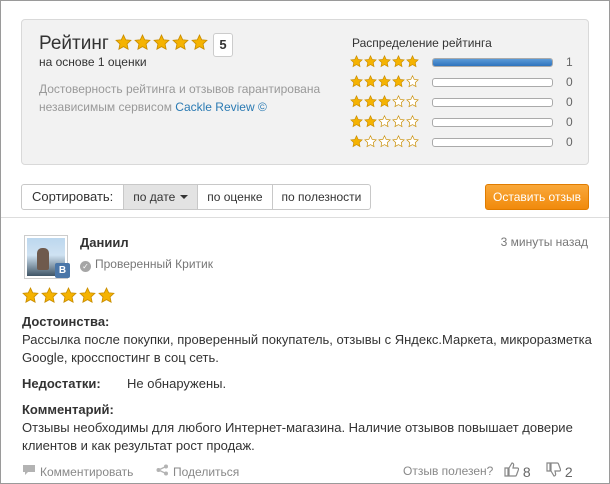 Image resolution: width=610 pixels, height=484 pixels. I want to click on distribution-row-4: 0, so click(465, 83).